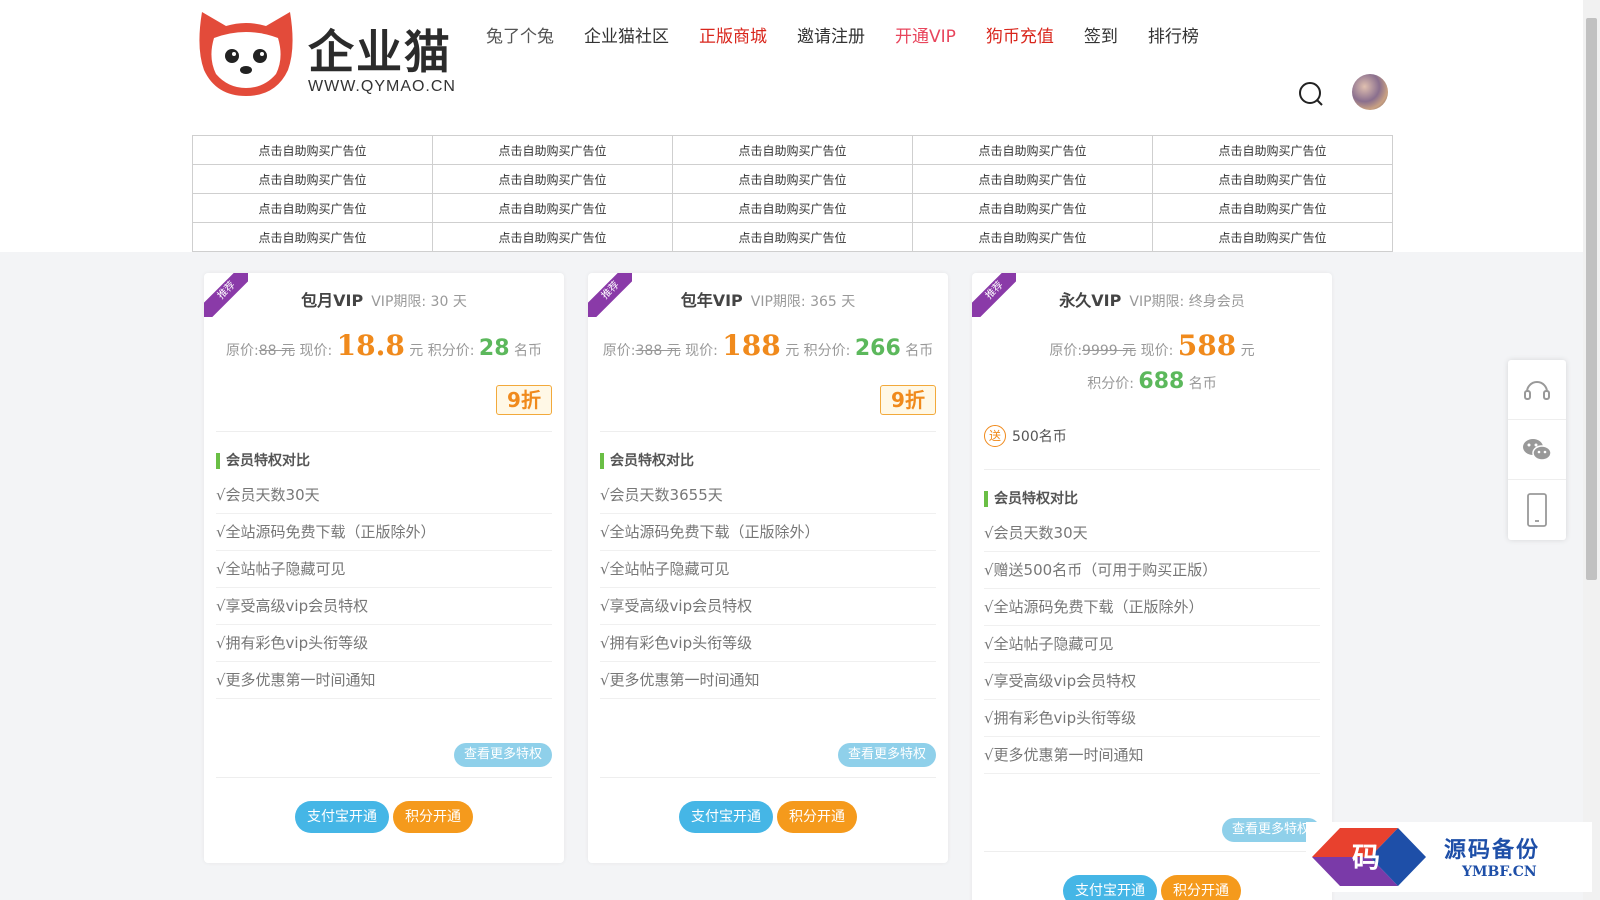 Image resolution: width=1600 pixels, height=900 pixels. What do you see at coordinates (908, 400) in the screenshot?
I see `discount-badge: 9折` at bounding box center [908, 400].